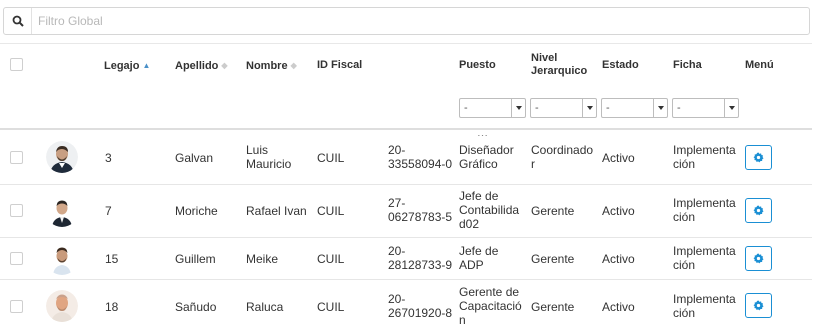  I want to click on select-all-checkbox, so click(16, 64).